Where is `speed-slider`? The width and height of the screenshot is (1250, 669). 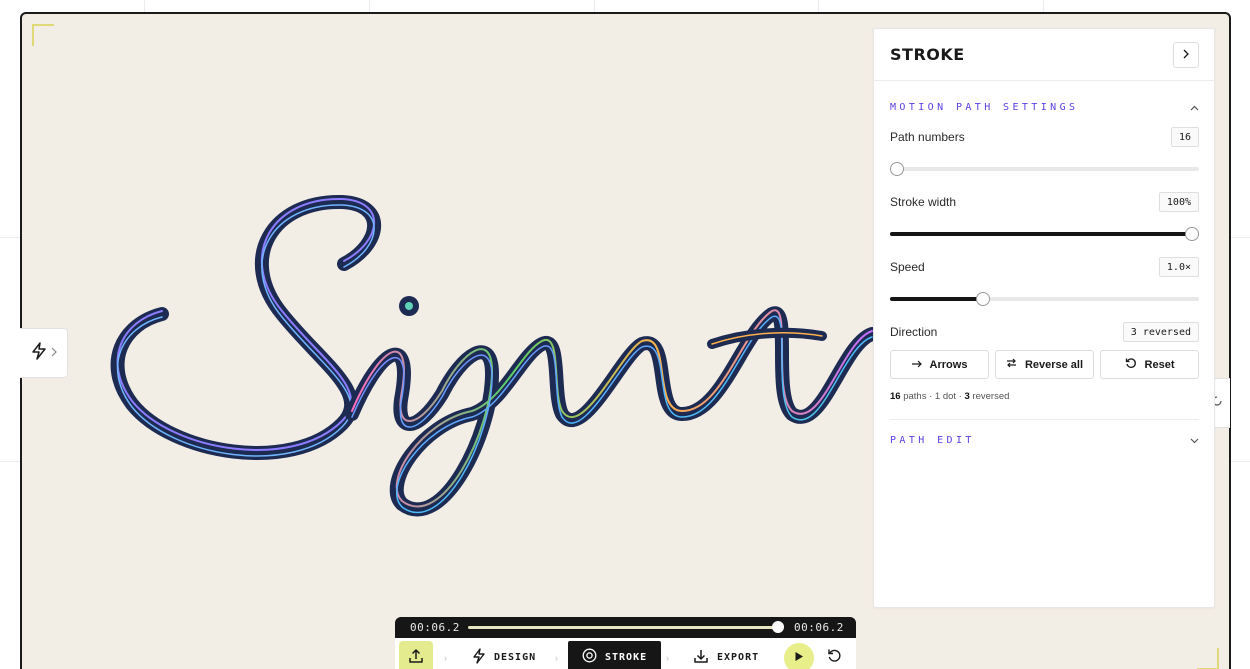
speed-slider is located at coordinates (1044, 299).